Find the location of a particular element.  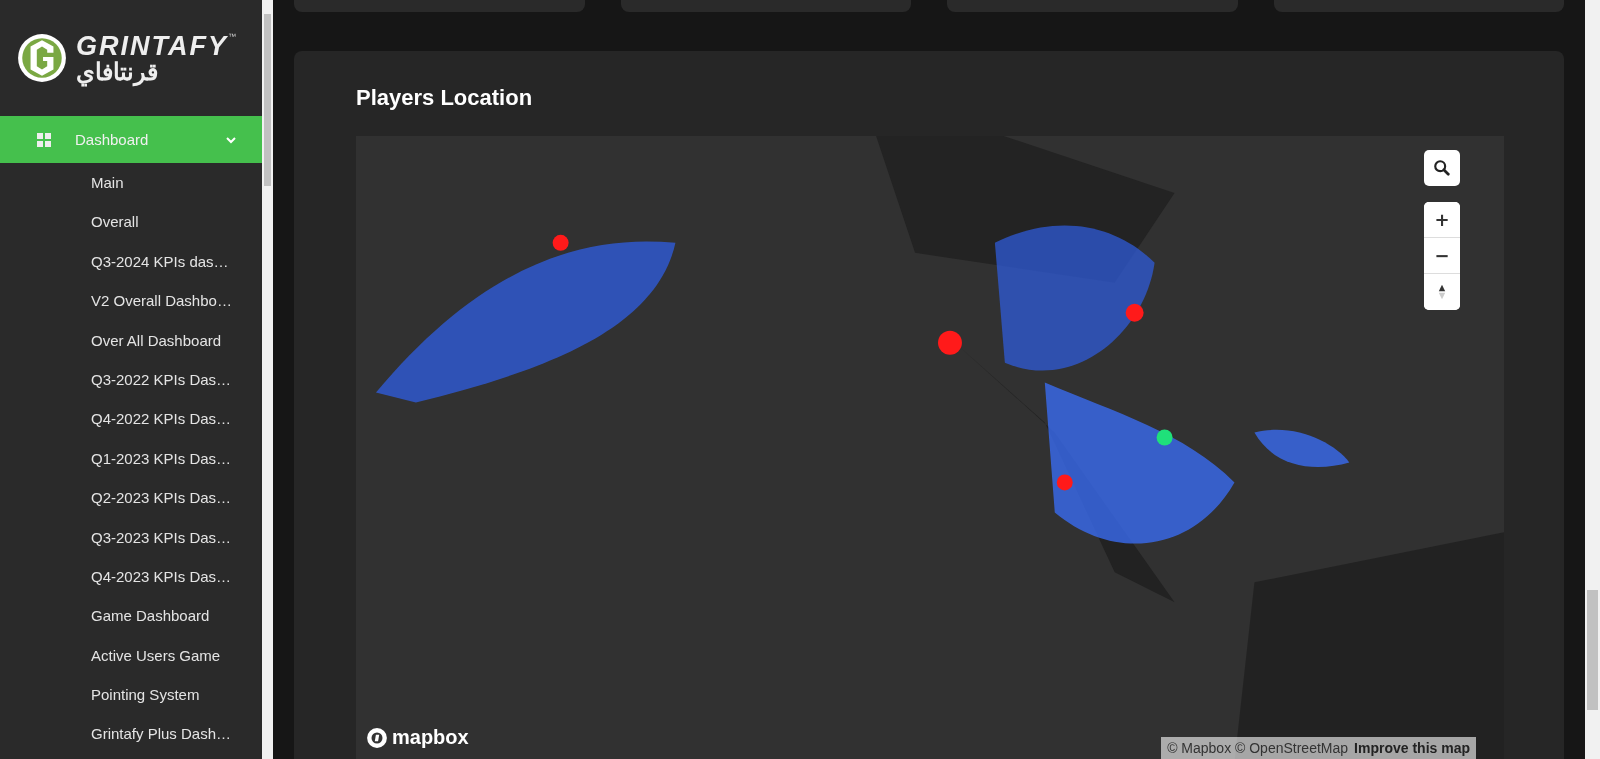

attribution-text: © Mapbox © OpenStreetMap is located at coordinates (1258, 748).